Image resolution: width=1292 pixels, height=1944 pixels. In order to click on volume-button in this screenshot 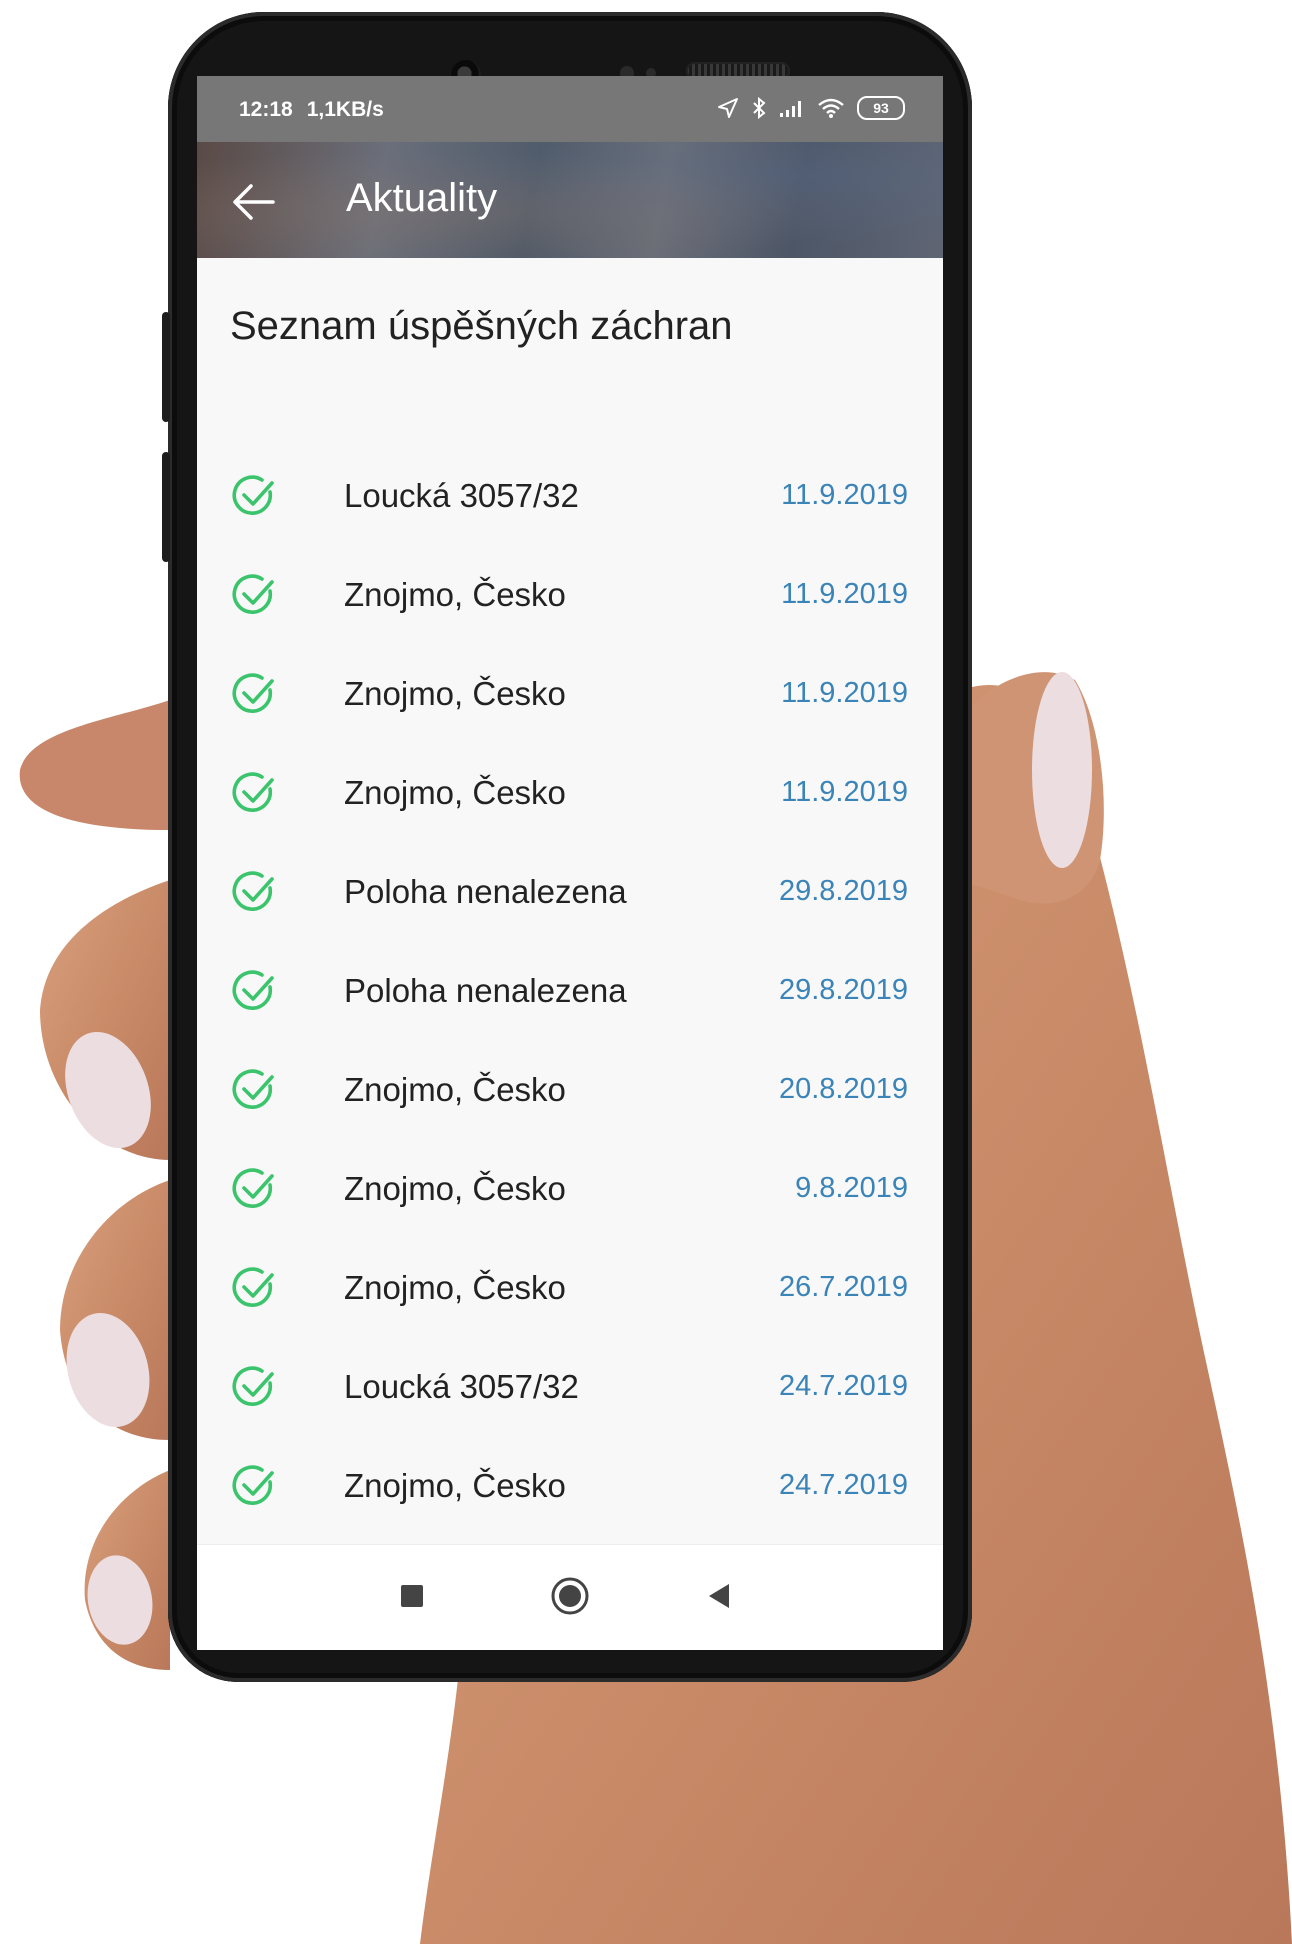, I will do `click(166, 367)`.